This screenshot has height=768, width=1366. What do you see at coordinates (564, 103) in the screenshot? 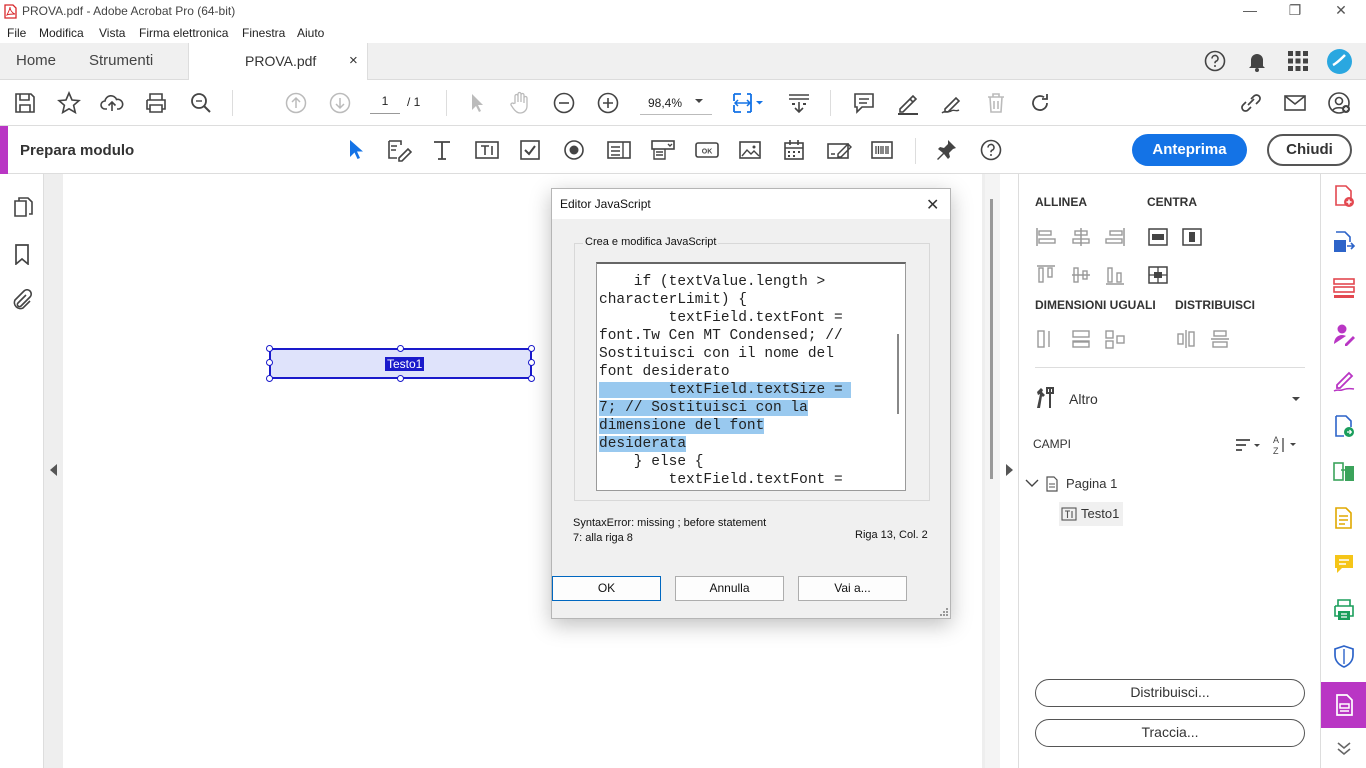
I see `zoom-out-icon` at bounding box center [564, 103].